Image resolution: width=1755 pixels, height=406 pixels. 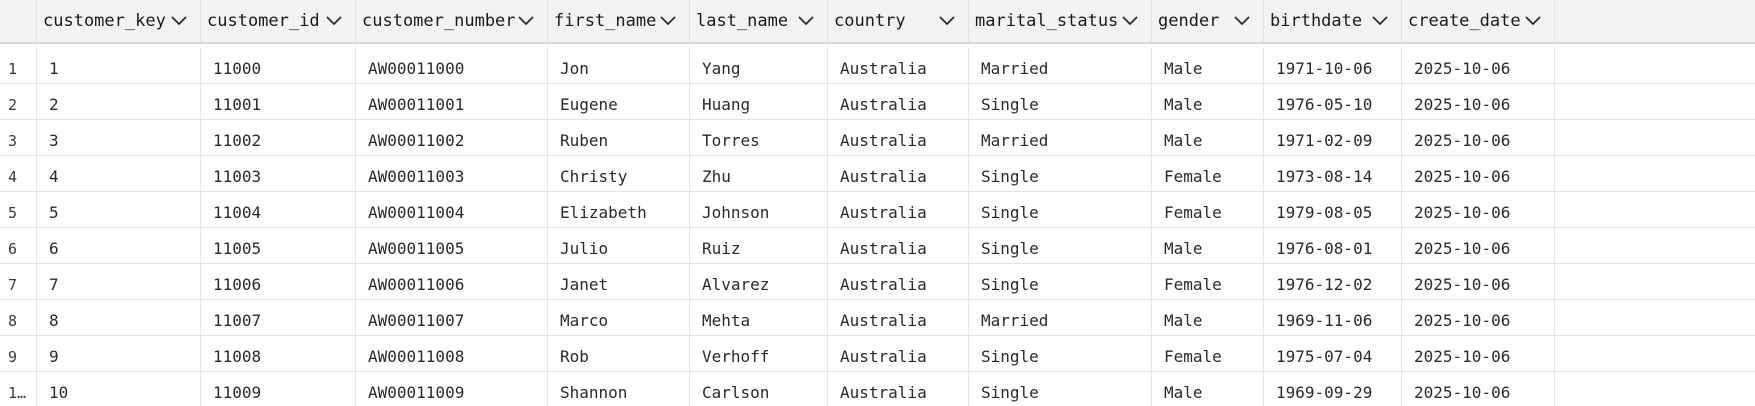 I want to click on cell-first-name: Eugene, so click(x=619, y=101).